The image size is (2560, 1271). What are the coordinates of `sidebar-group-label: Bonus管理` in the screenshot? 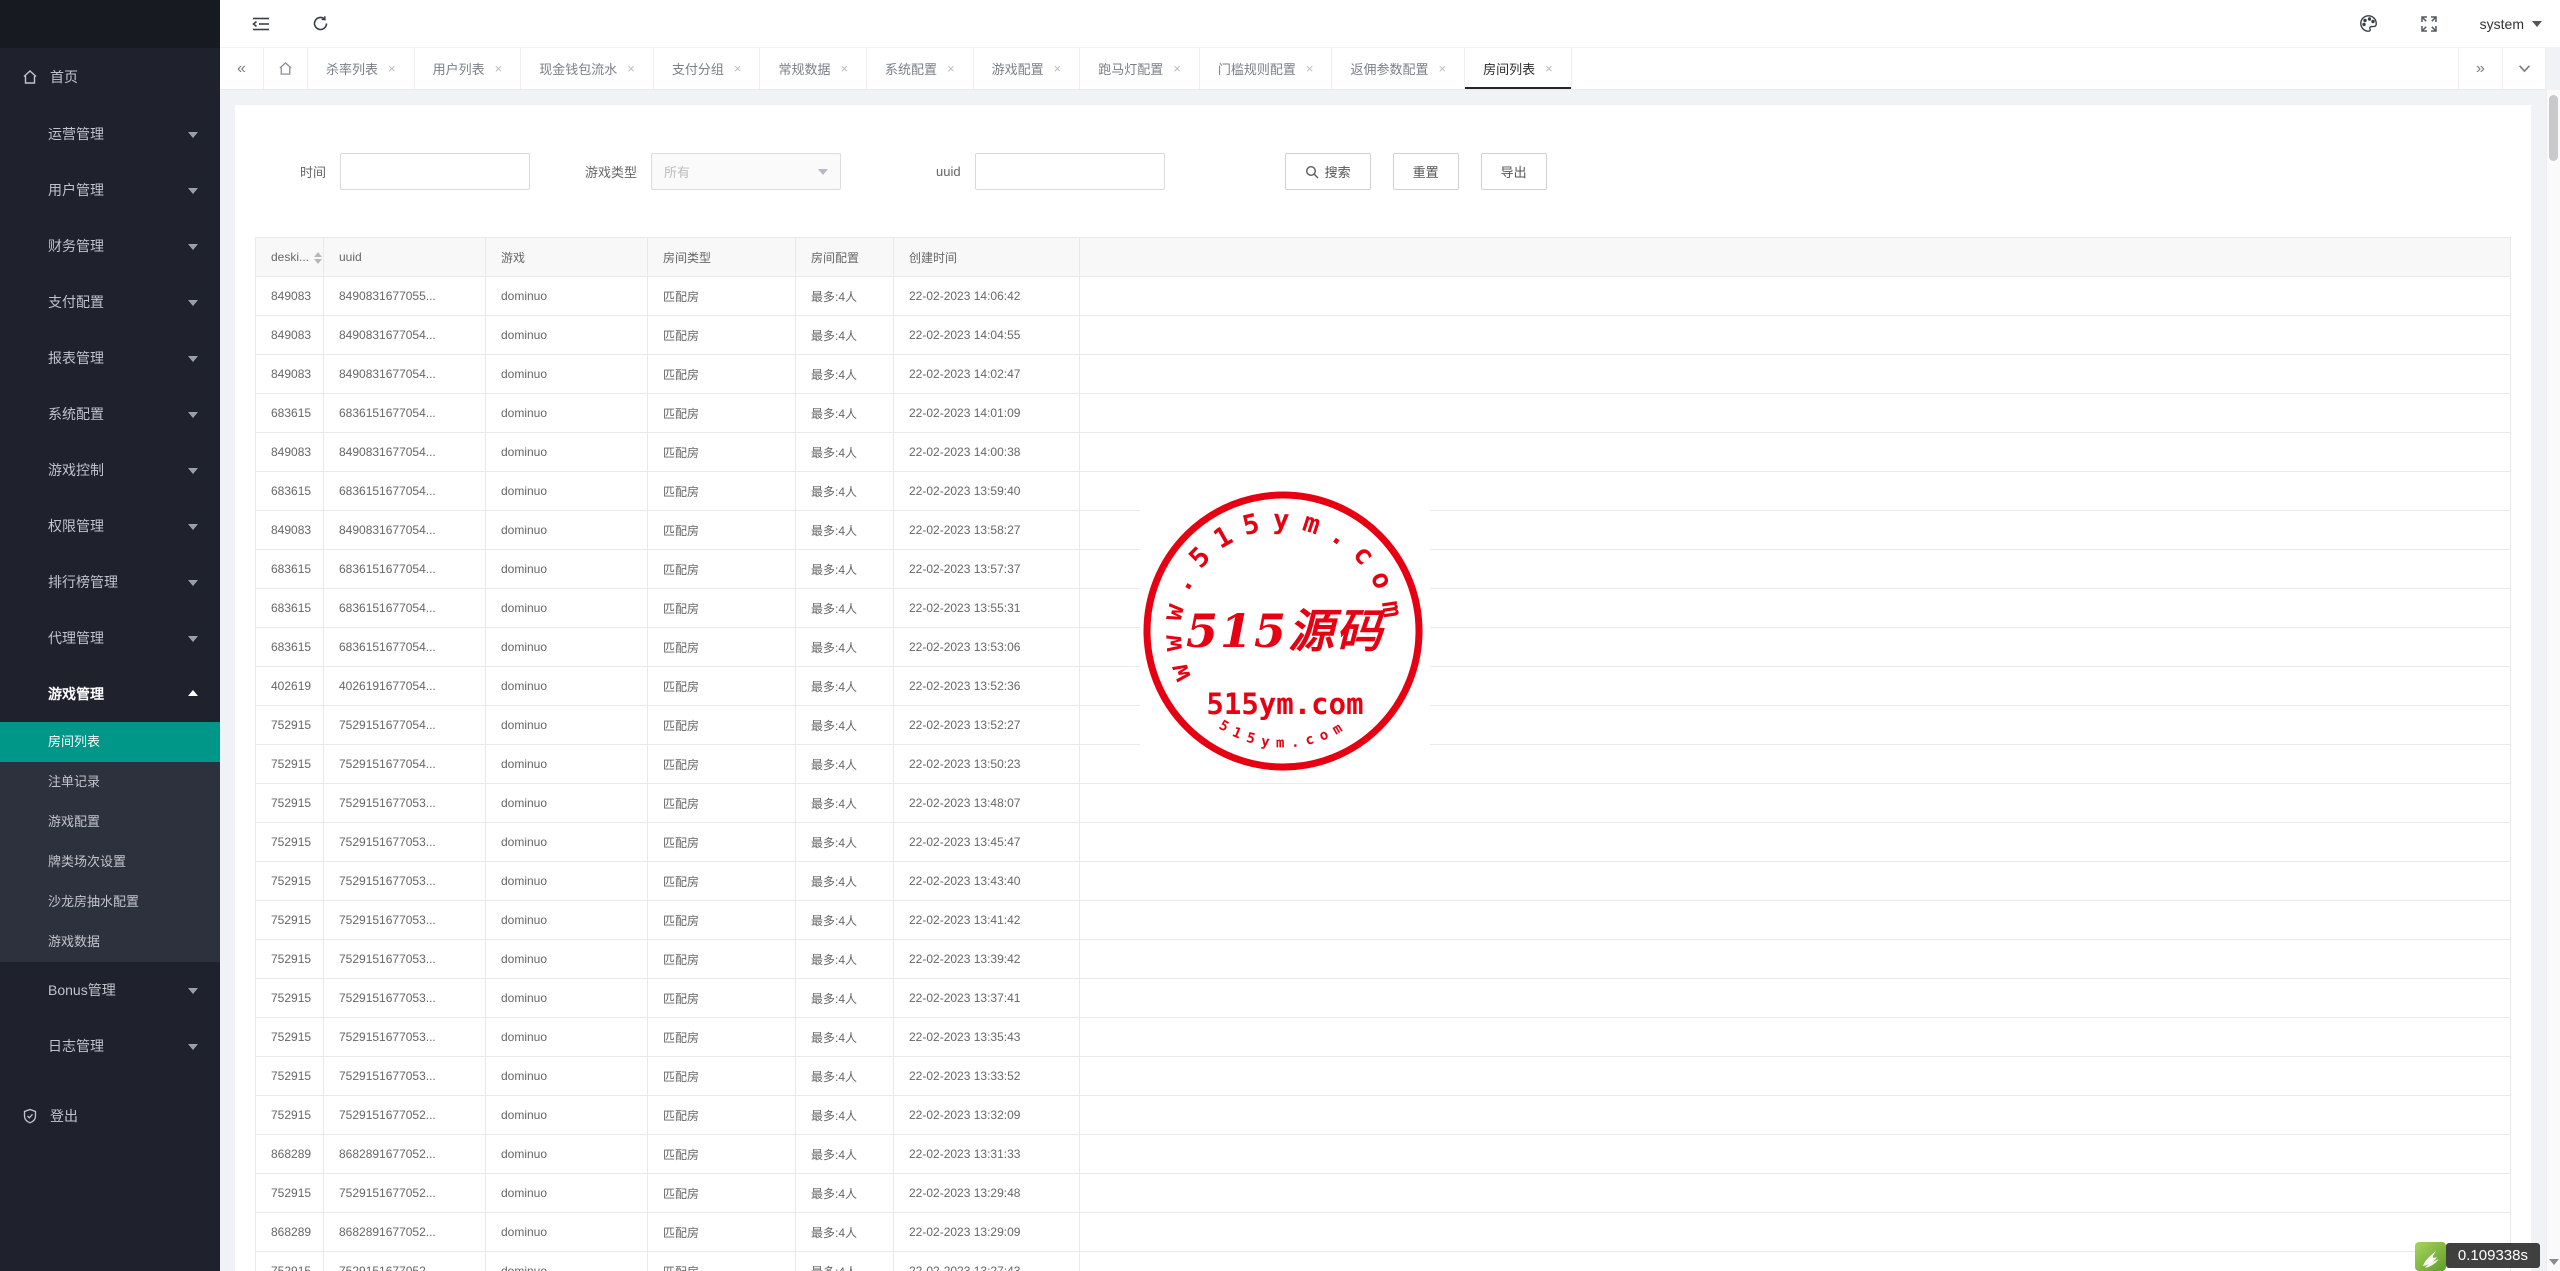 It's located at (82, 990).